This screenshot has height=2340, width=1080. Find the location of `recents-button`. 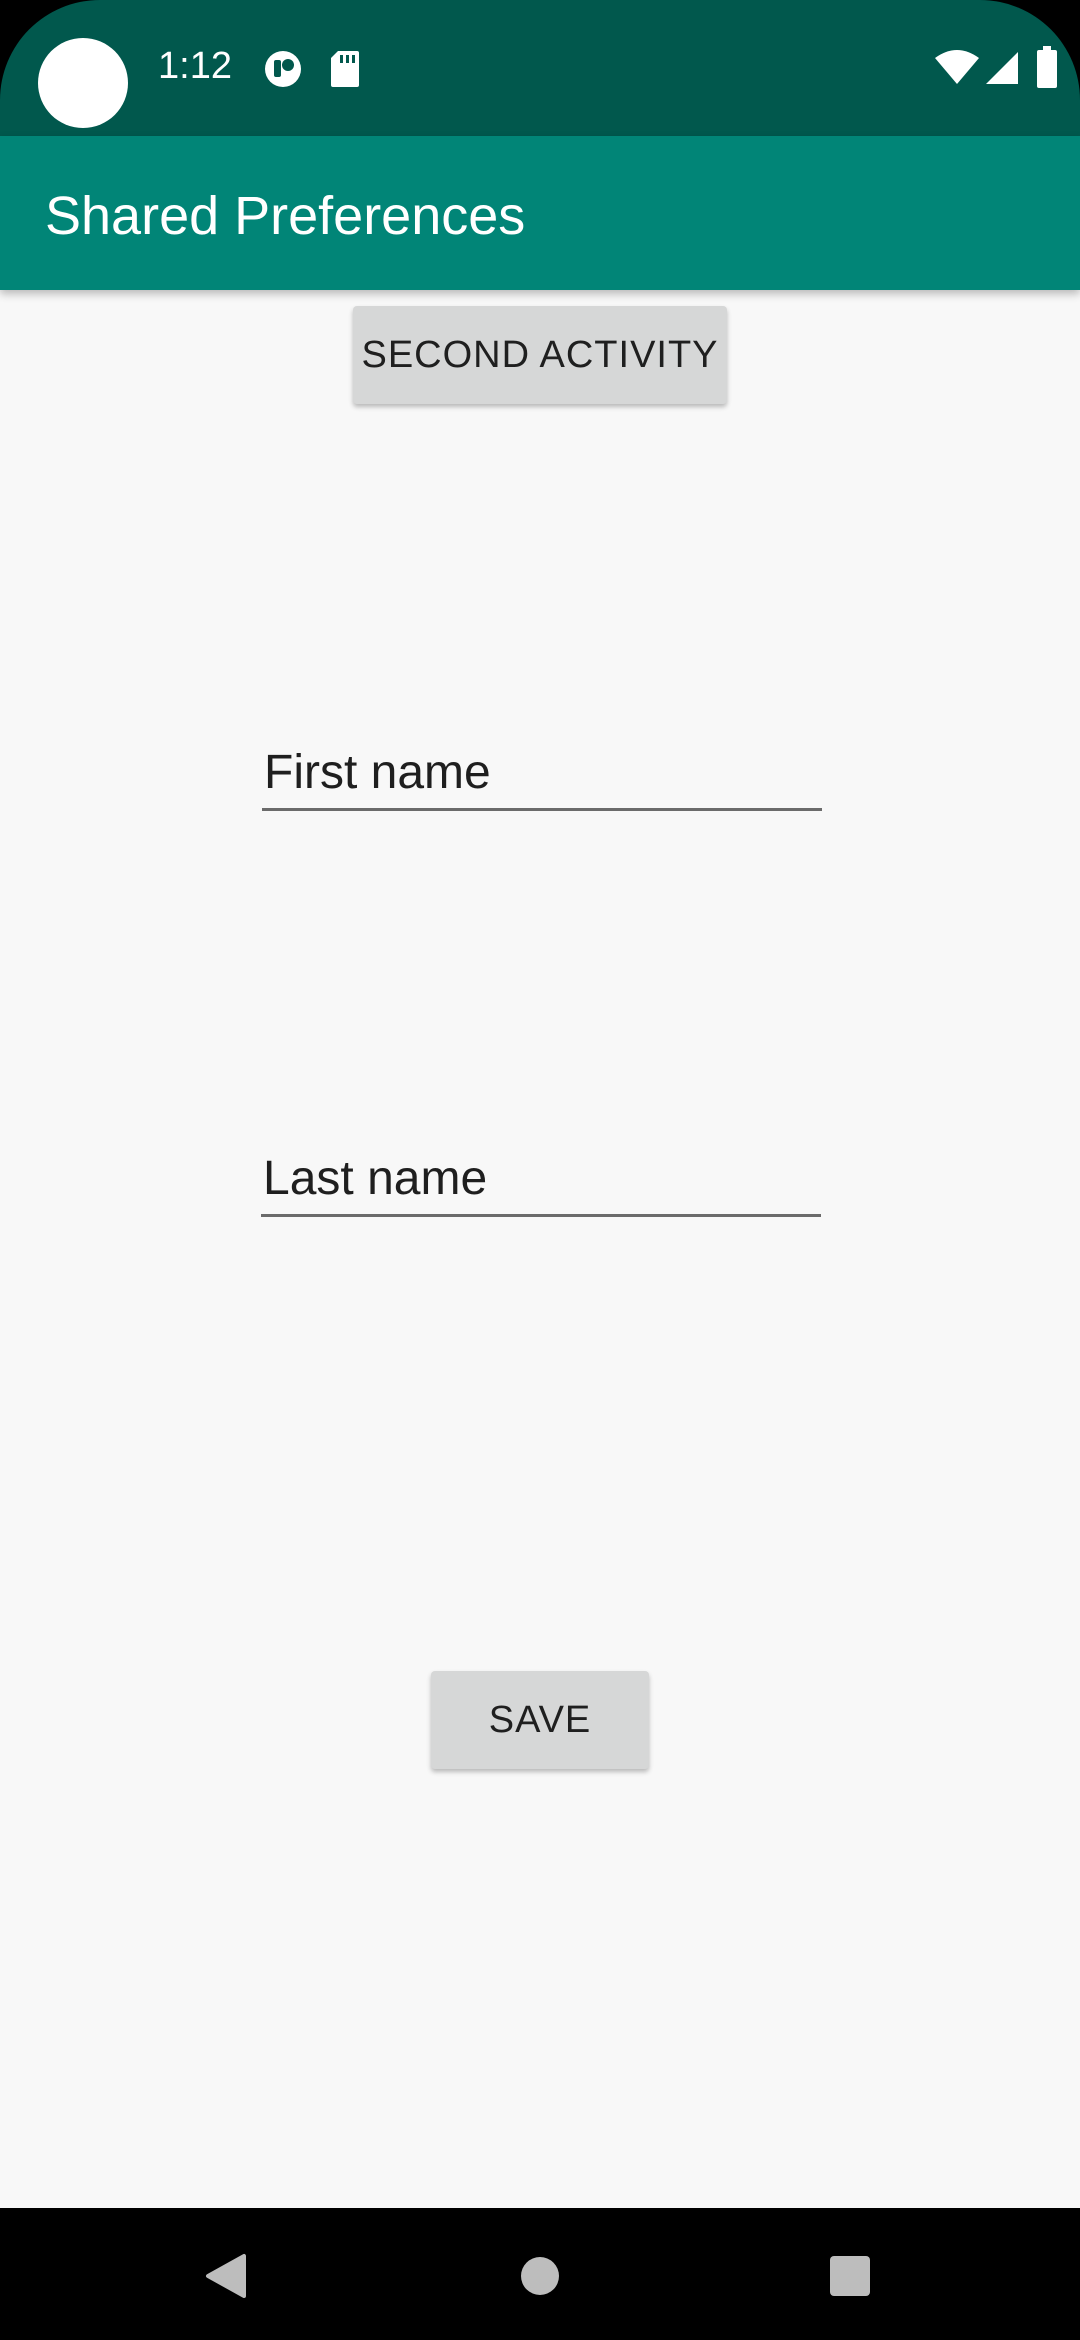

recents-button is located at coordinates (850, 2276).